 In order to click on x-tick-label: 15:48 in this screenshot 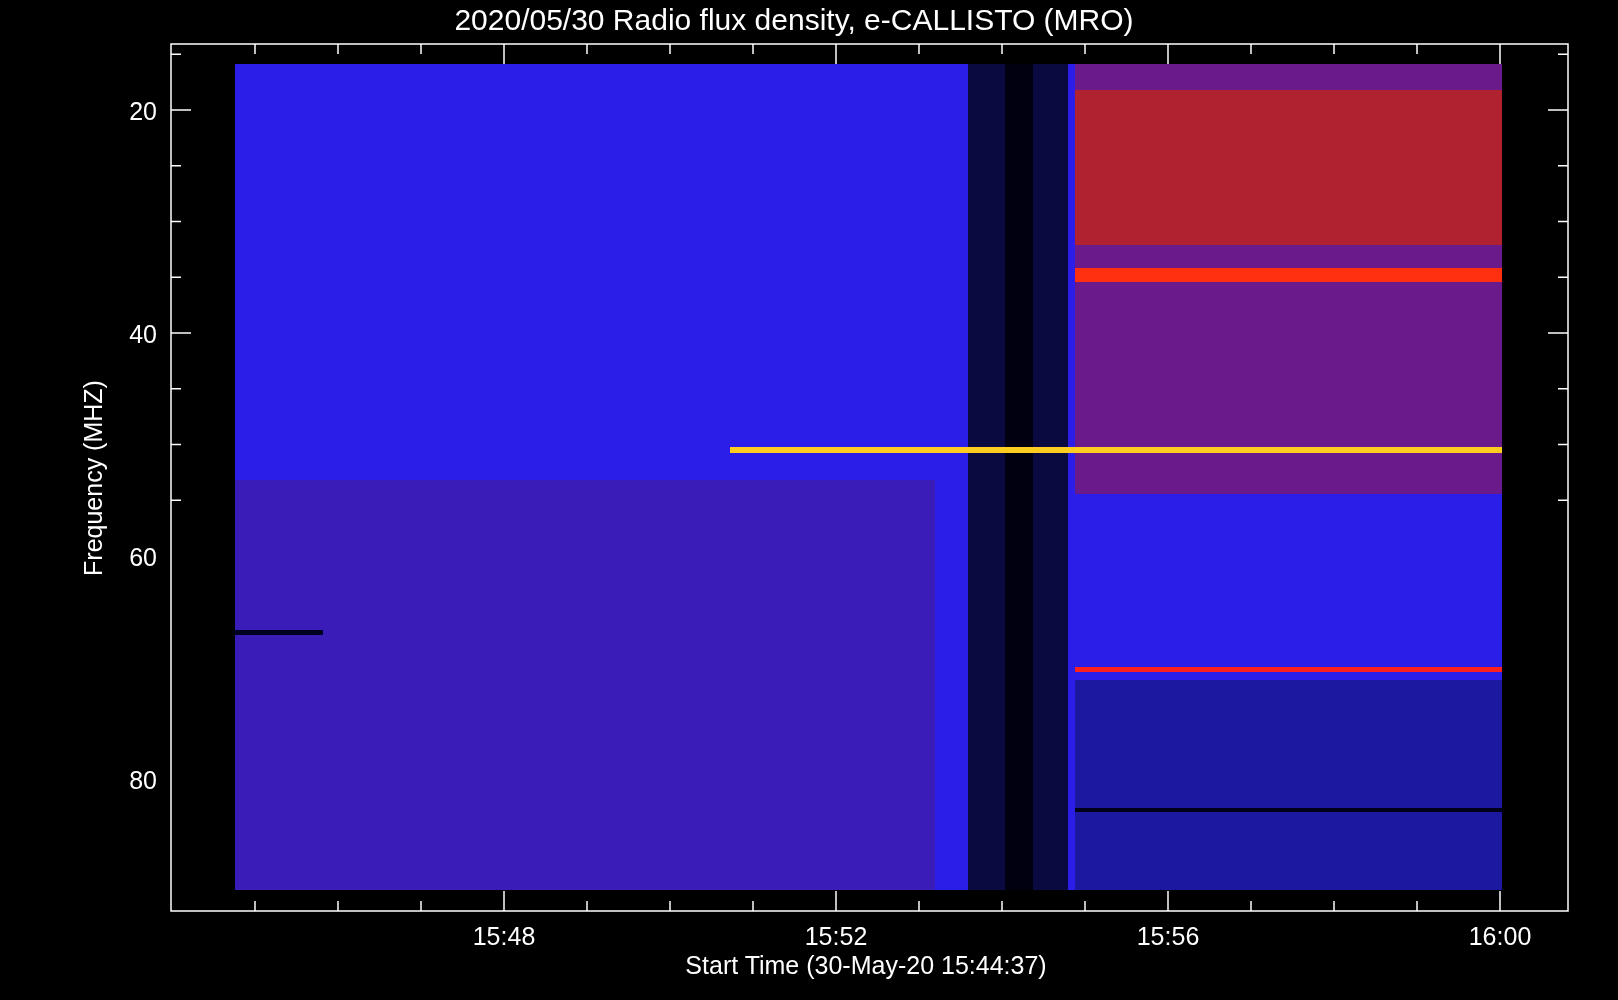, I will do `click(504, 936)`.